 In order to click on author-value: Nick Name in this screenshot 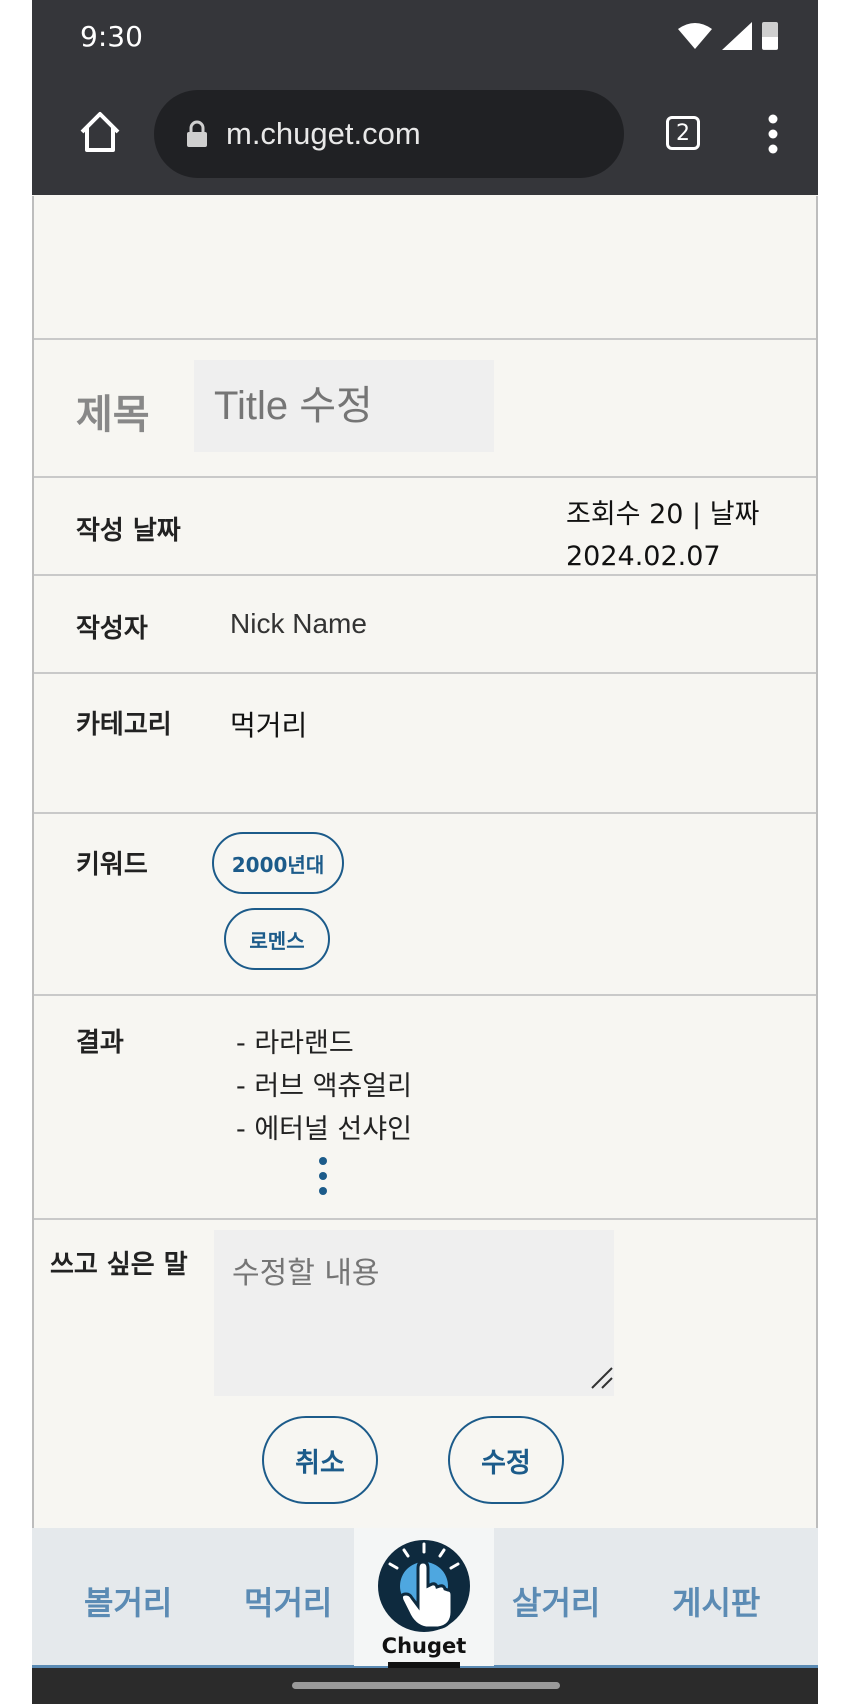, I will do `click(298, 623)`.